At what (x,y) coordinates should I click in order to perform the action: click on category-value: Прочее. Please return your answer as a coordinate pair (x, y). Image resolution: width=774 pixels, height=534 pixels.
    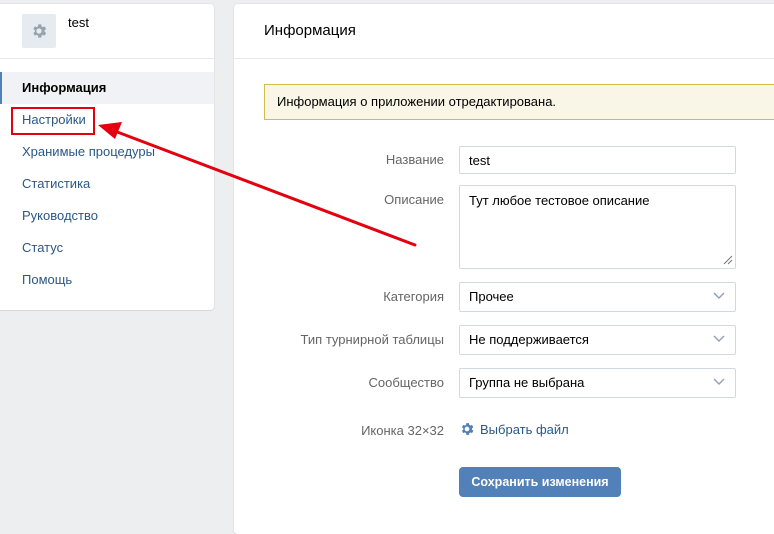
    Looking at the image, I should click on (491, 296).